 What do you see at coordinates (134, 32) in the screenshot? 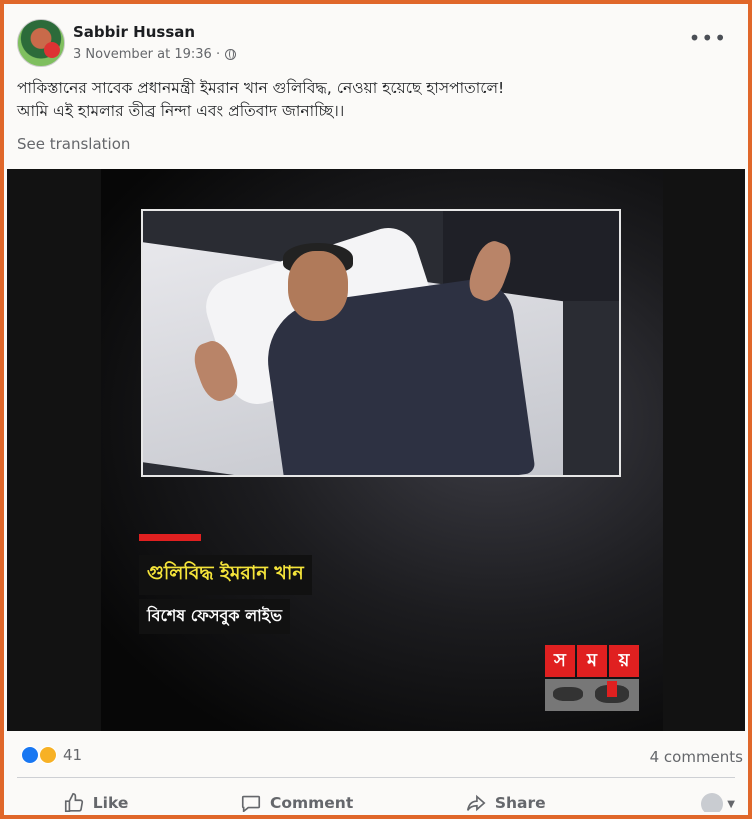
I see `author-name: Sabbir Hussan` at bounding box center [134, 32].